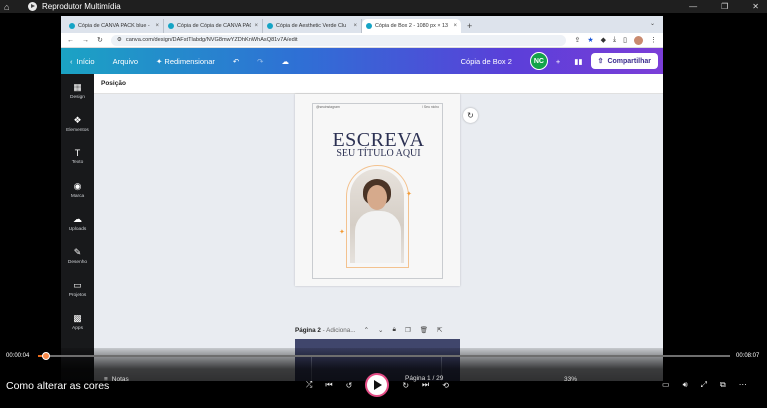 The width and height of the screenshot is (767, 408). I want to click on download-icon: ⤓, so click(614, 40).